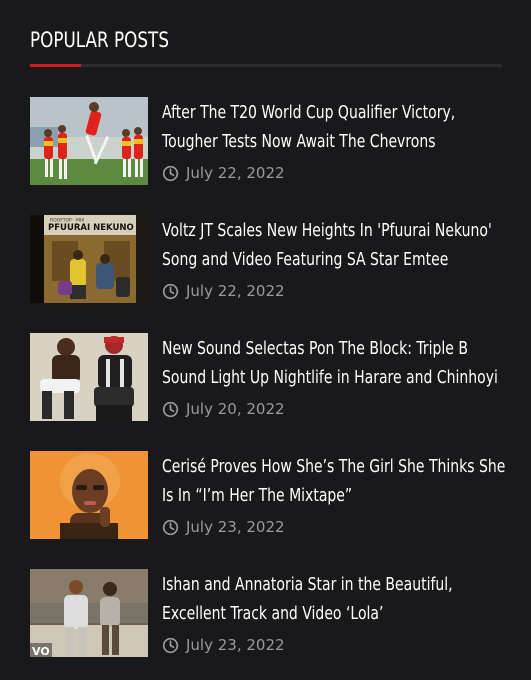 Image resolution: width=531 pixels, height=680 pixels. I want to click on post-title-line: Is In “I’m Her The Mixtape”, so click(257, 496).